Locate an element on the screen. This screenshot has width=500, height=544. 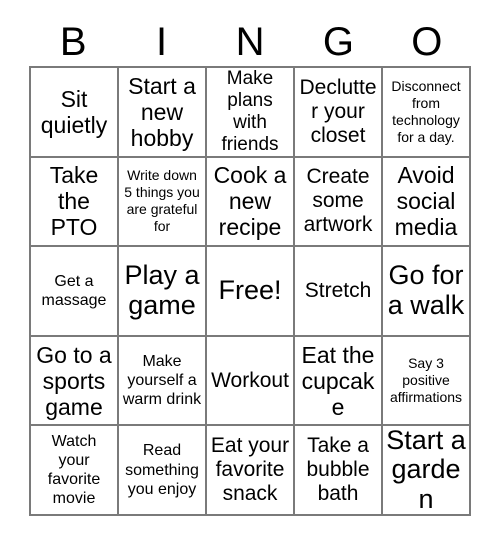
bingo-cell-label: Stretch is located at coordinates (338, 290).